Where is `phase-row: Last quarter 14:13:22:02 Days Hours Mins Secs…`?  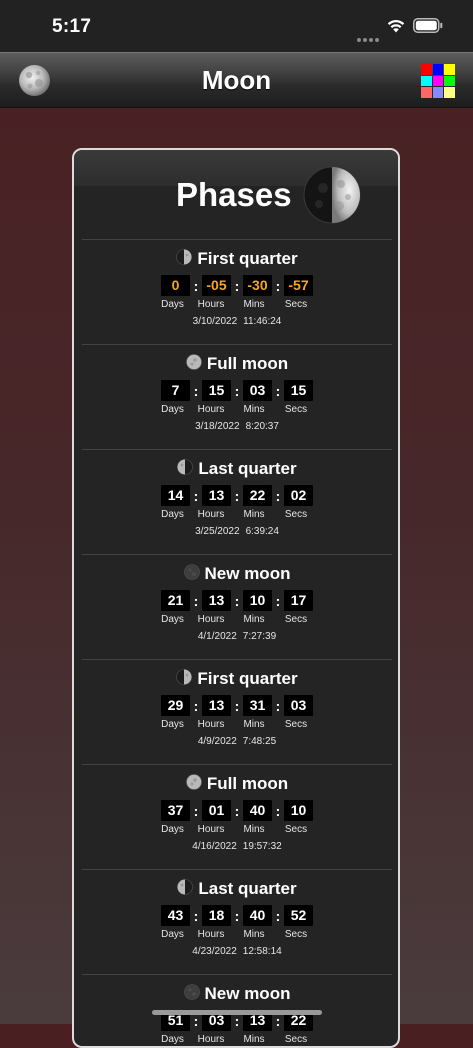
phase-row: Last quarter 14:13:22:02 Days Hours Mins Secs… is located at coordinates (237, 501).